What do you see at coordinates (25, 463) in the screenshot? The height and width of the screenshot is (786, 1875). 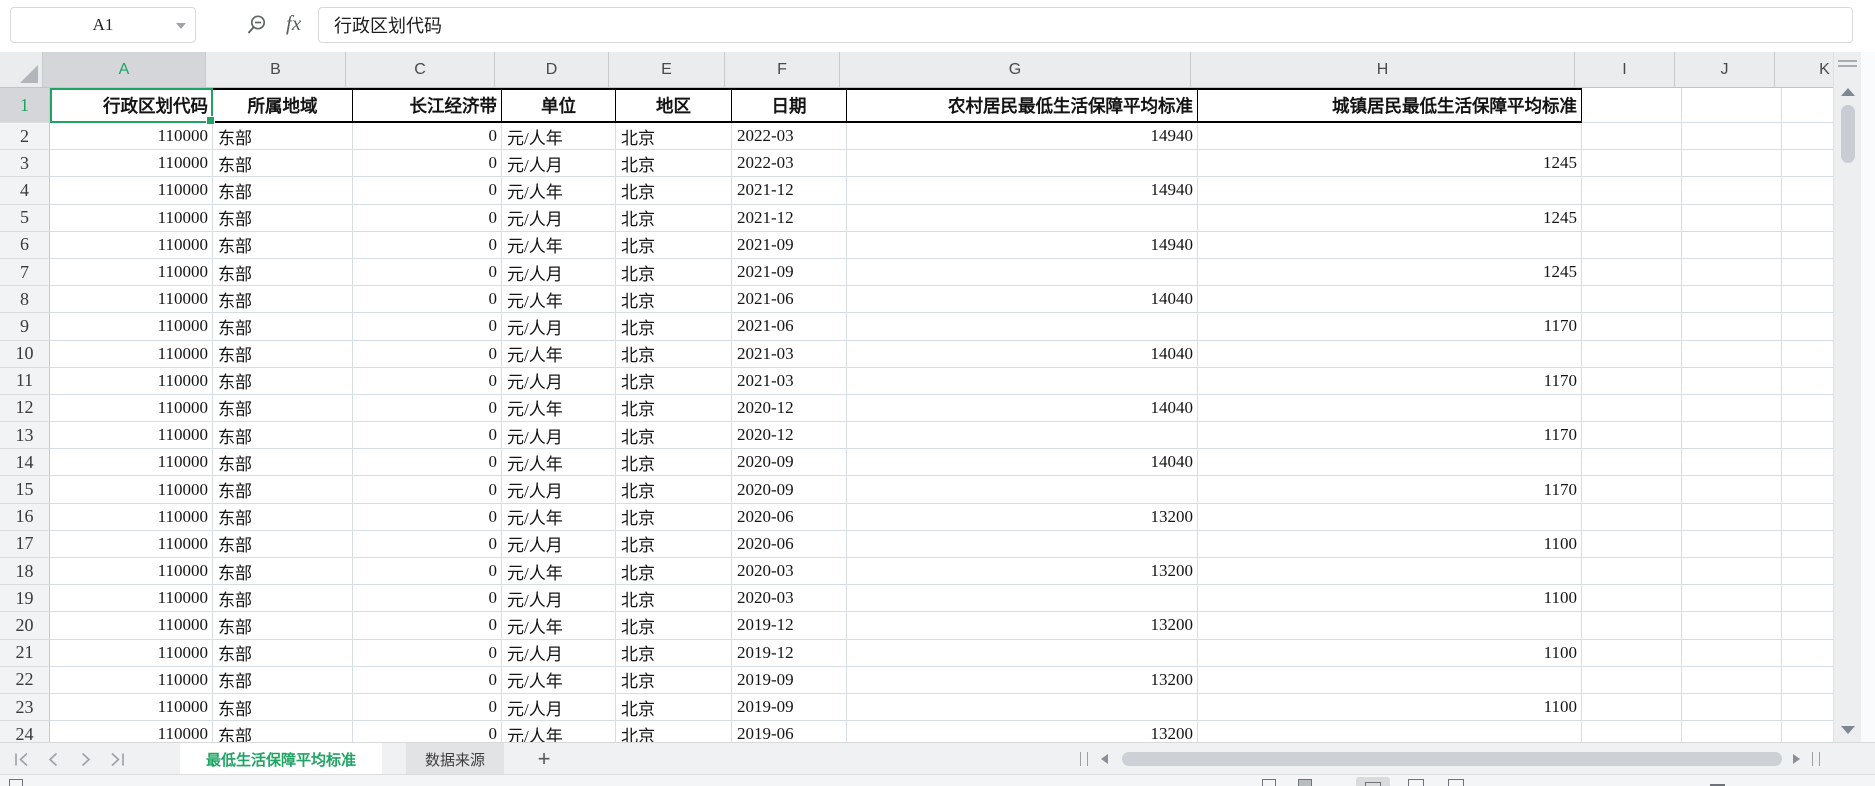 I see `row-header-14: 14` at bounding box center [25, 463].